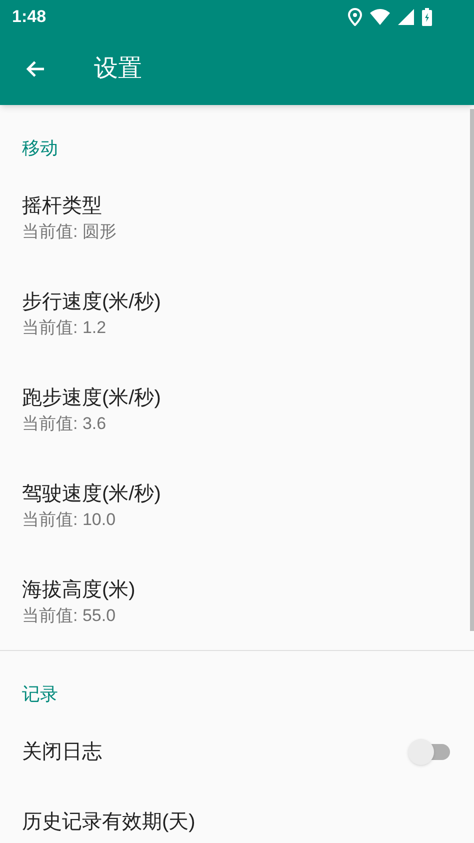 This screenshot has width=474, height=843. Describe the element at coordinates (70, 232) in the screenshot. I see `setting-value: 当前值: 圆形` at that location.